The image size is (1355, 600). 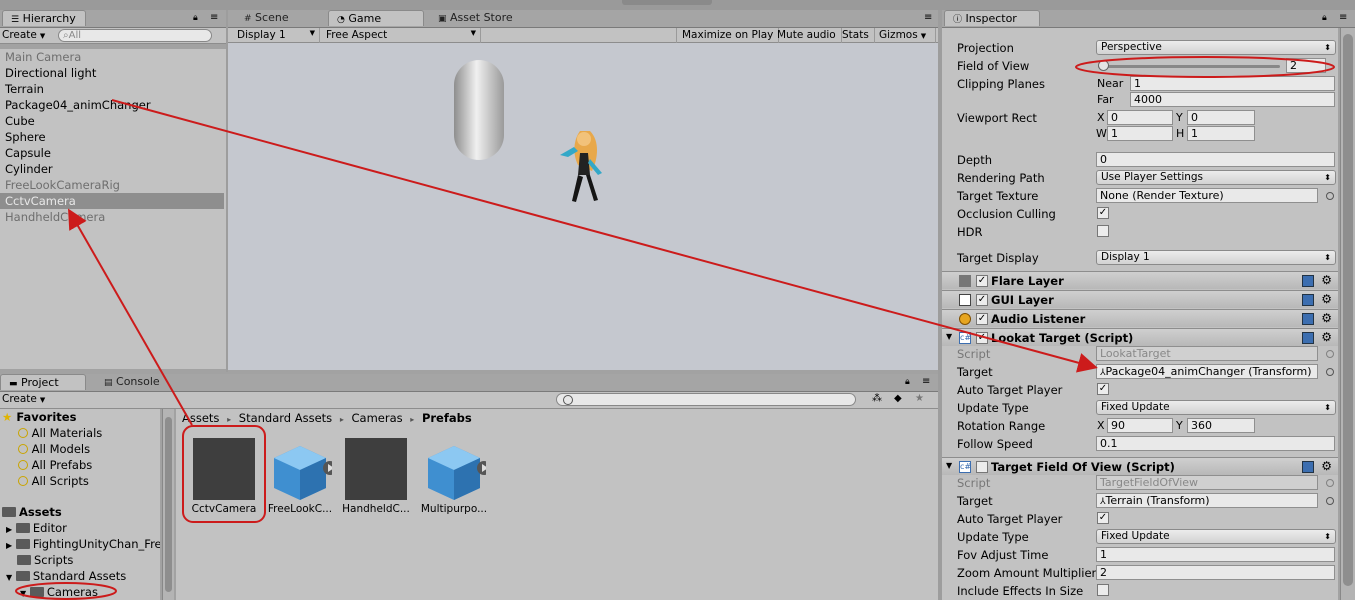 I want to click on viewport-w-field: 1, so click(x=1140, y=133).